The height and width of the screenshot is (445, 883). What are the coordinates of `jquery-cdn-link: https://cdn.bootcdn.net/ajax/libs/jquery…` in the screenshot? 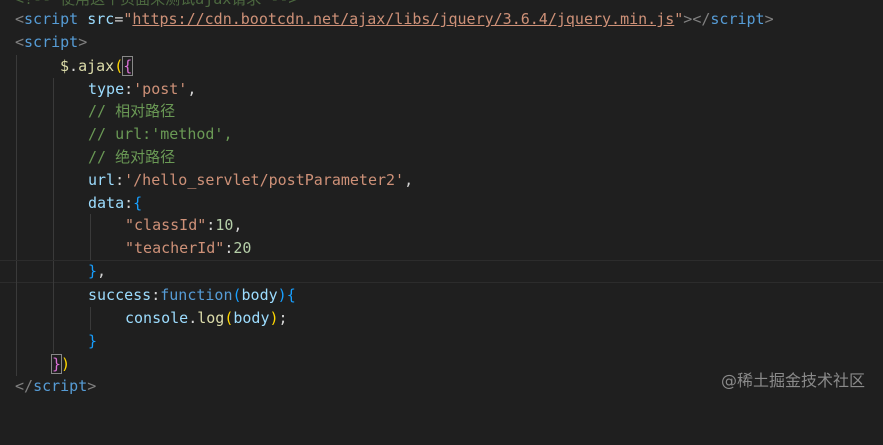 It's located at (403, 19).